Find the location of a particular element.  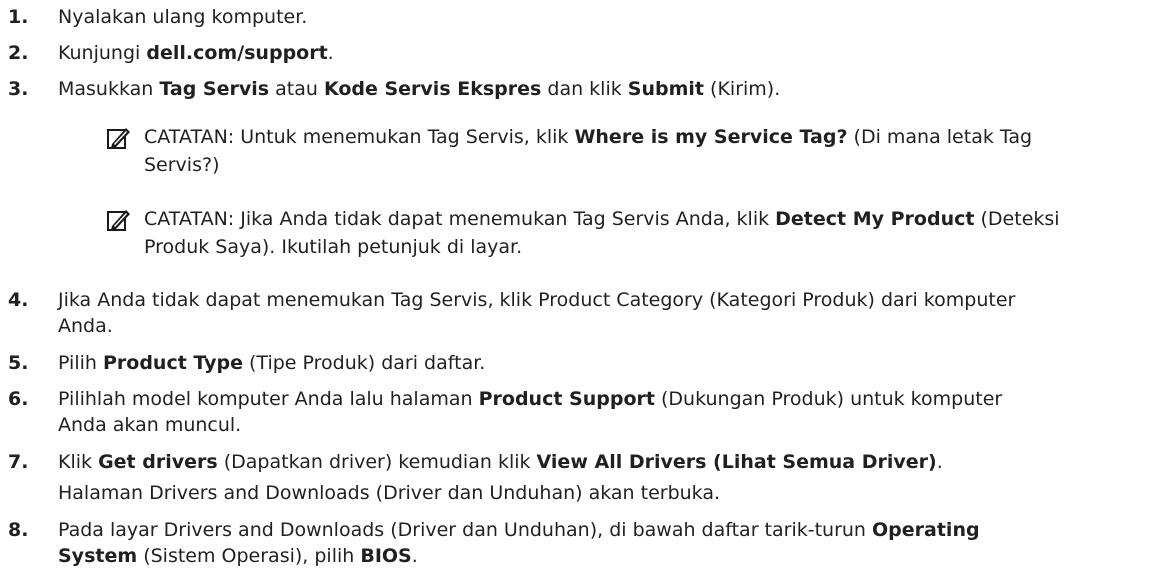

bold-term: BIOS is located at coordinates (386, 556).